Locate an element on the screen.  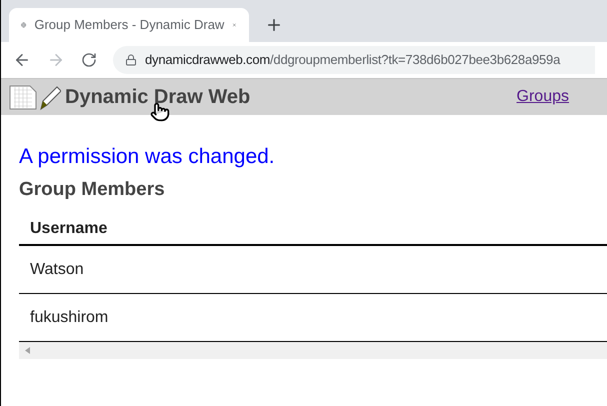
table-cell-text: fukushirom is located at coordinates (69, 318).